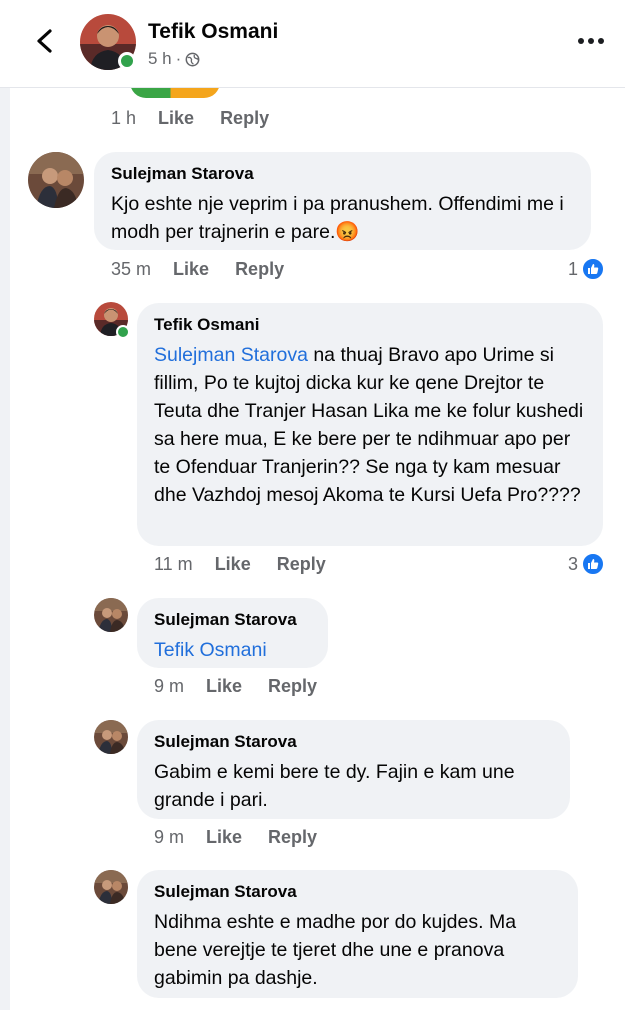 This screenshot has height=1010, width=625. I want to click on left-rail, so click(5, 549).